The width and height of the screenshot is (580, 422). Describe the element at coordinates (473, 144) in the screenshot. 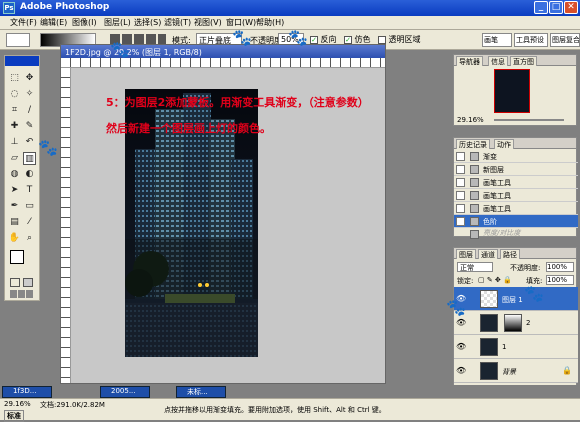

I see `tab-history: 历史记录` at that location.